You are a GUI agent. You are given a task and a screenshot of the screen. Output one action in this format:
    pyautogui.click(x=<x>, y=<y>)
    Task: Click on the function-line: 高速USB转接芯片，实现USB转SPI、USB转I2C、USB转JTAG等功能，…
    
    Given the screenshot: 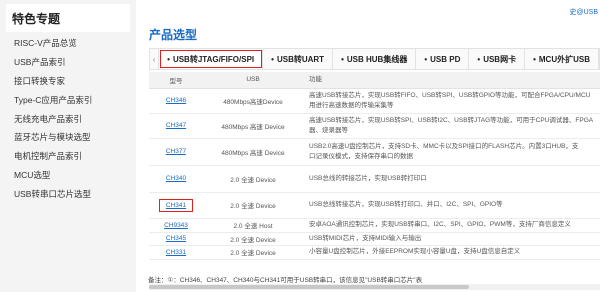 What is the action you would take?
    pyautogui.click(x=451, y=120)
    